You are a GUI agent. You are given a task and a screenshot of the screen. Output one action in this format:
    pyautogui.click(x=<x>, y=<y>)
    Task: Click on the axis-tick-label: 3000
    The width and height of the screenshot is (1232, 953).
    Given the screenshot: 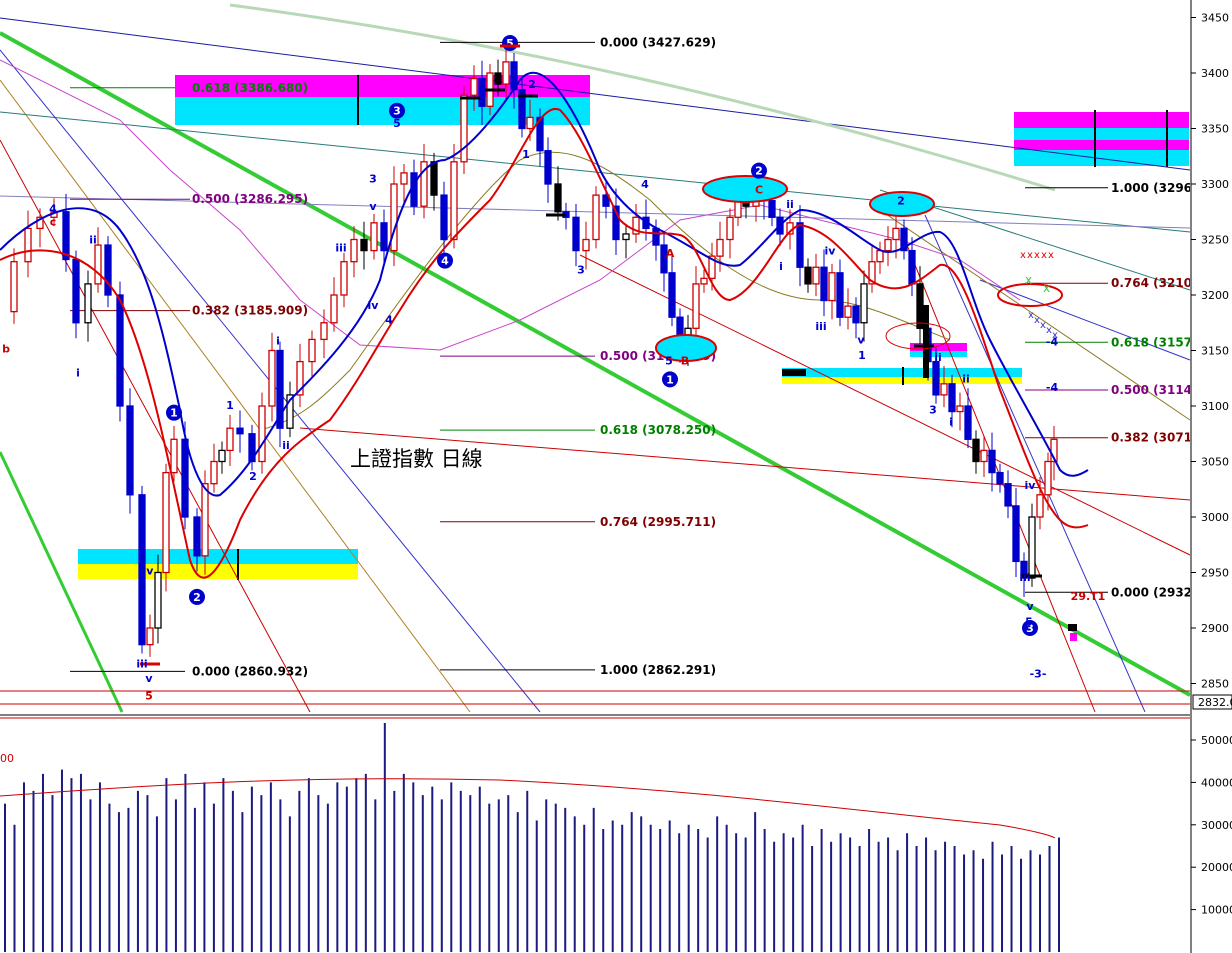 What is the action you would take?
    pyautogui.click(x=1215, y=517)
    